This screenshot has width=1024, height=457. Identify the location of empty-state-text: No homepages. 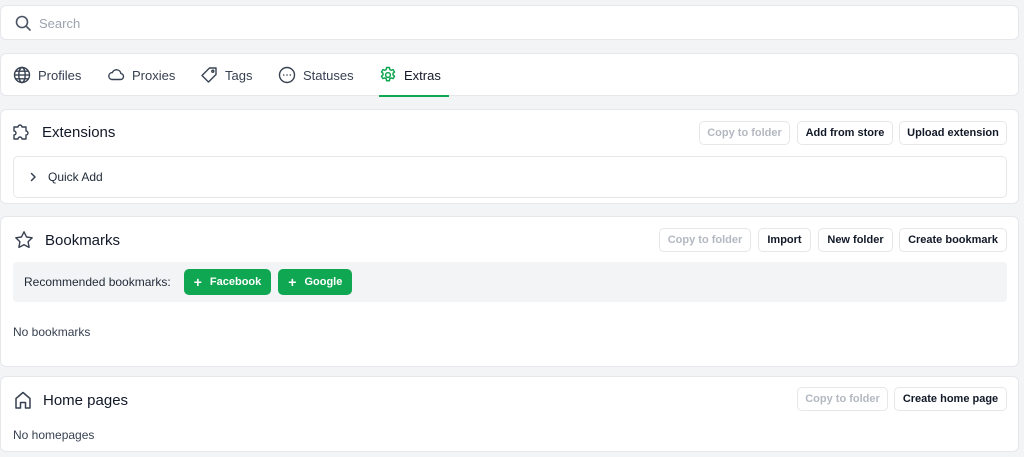
(54, 435).